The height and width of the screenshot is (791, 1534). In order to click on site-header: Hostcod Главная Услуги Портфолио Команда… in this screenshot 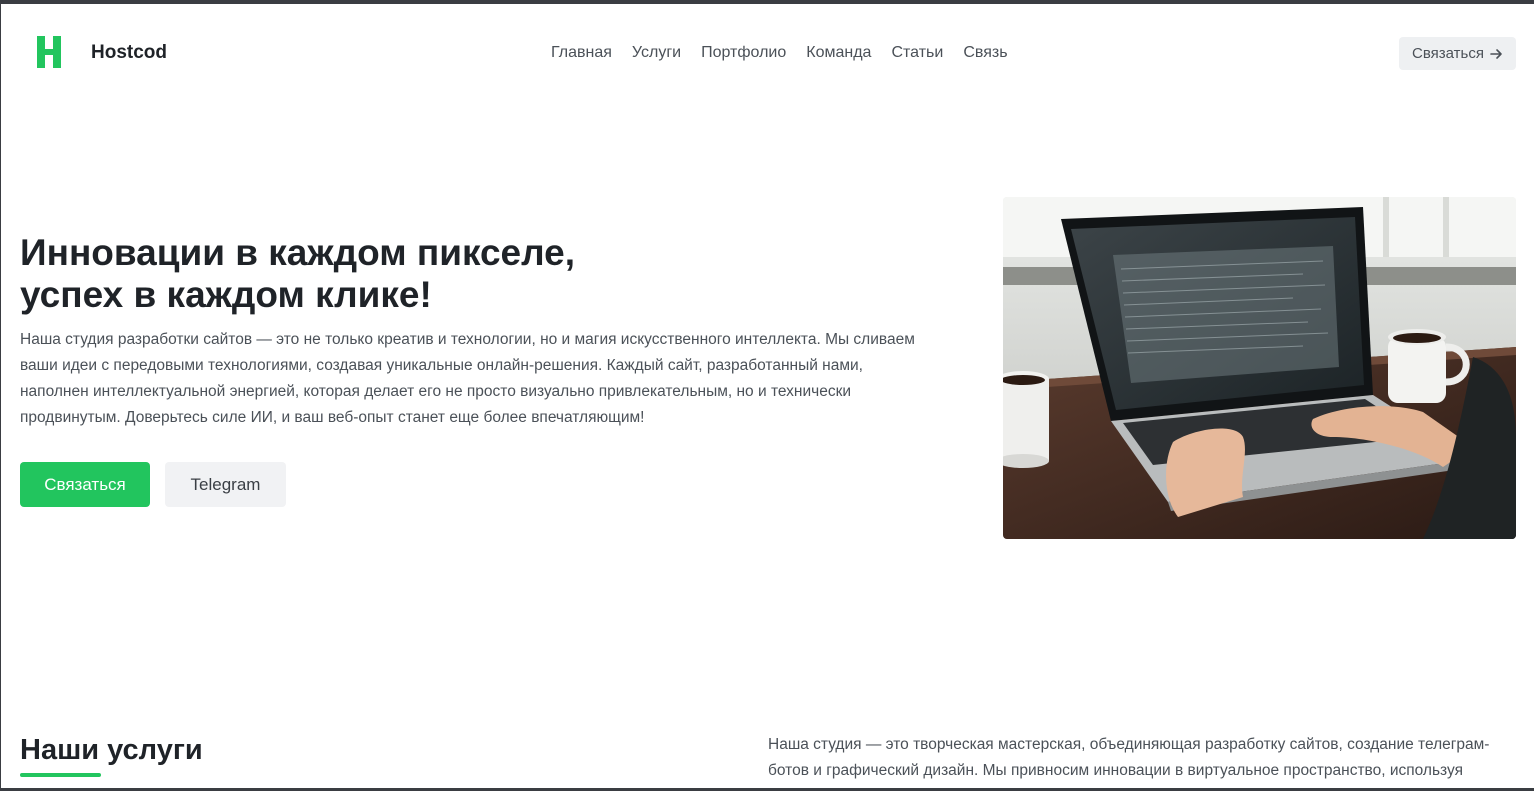, I will do `click(767, 52)`.